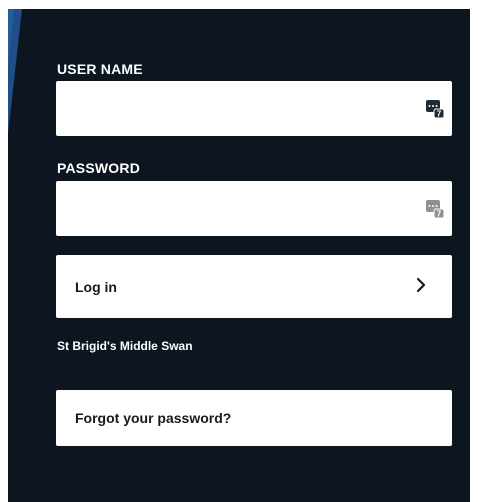  What do you see at coordinates (421, 285) in the screenshot?
I see `chevron-right-icon` at bounding box center [421, 285].